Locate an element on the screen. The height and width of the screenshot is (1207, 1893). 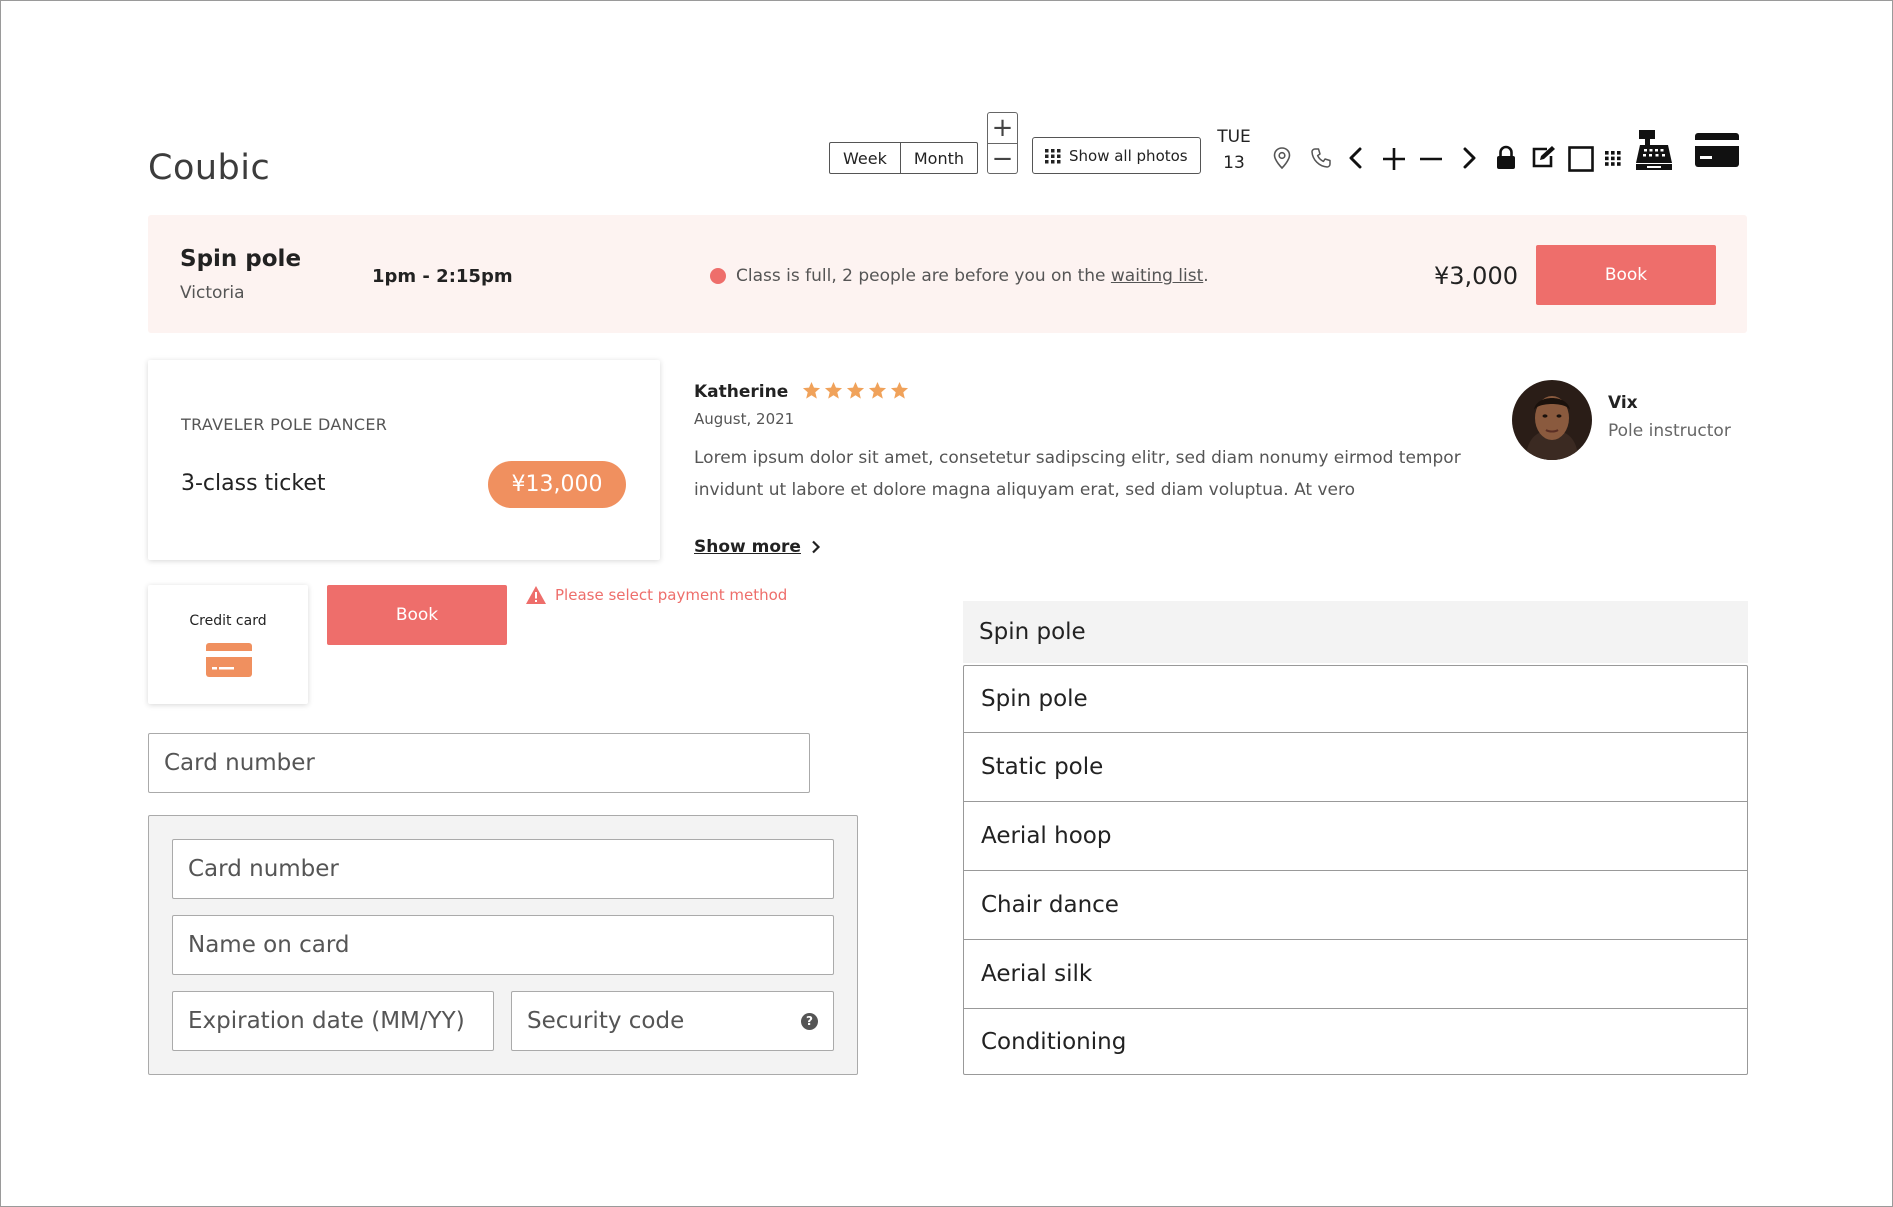
name-on-card-field: Name on card is located at coordinates (503, 945).